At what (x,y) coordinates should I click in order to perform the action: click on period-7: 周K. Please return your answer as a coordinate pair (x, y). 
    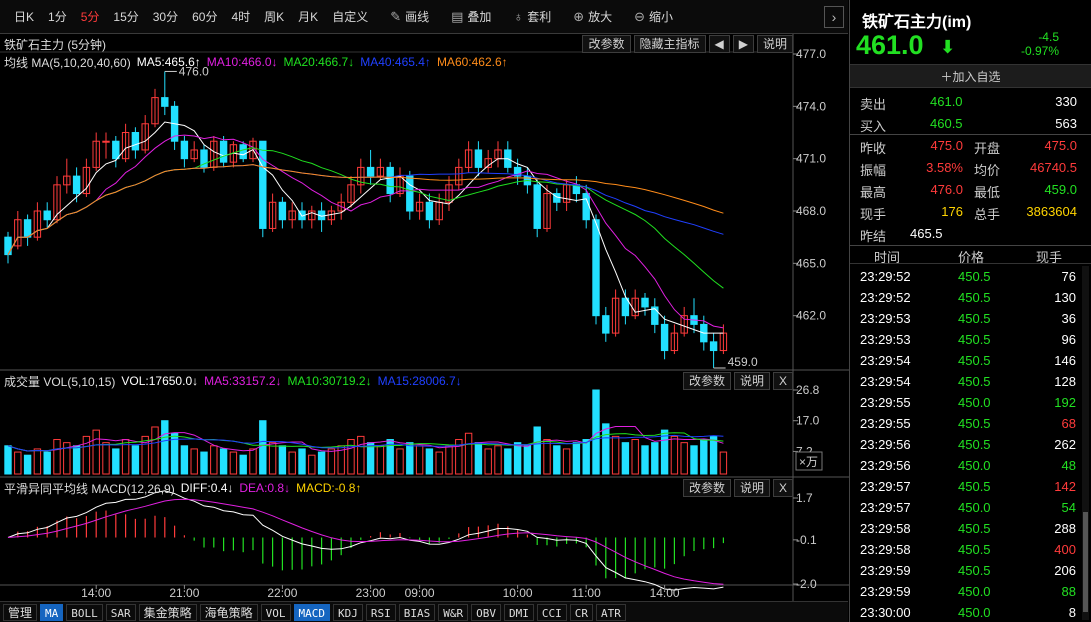
    Looking at the image, I should click on (274, 16).